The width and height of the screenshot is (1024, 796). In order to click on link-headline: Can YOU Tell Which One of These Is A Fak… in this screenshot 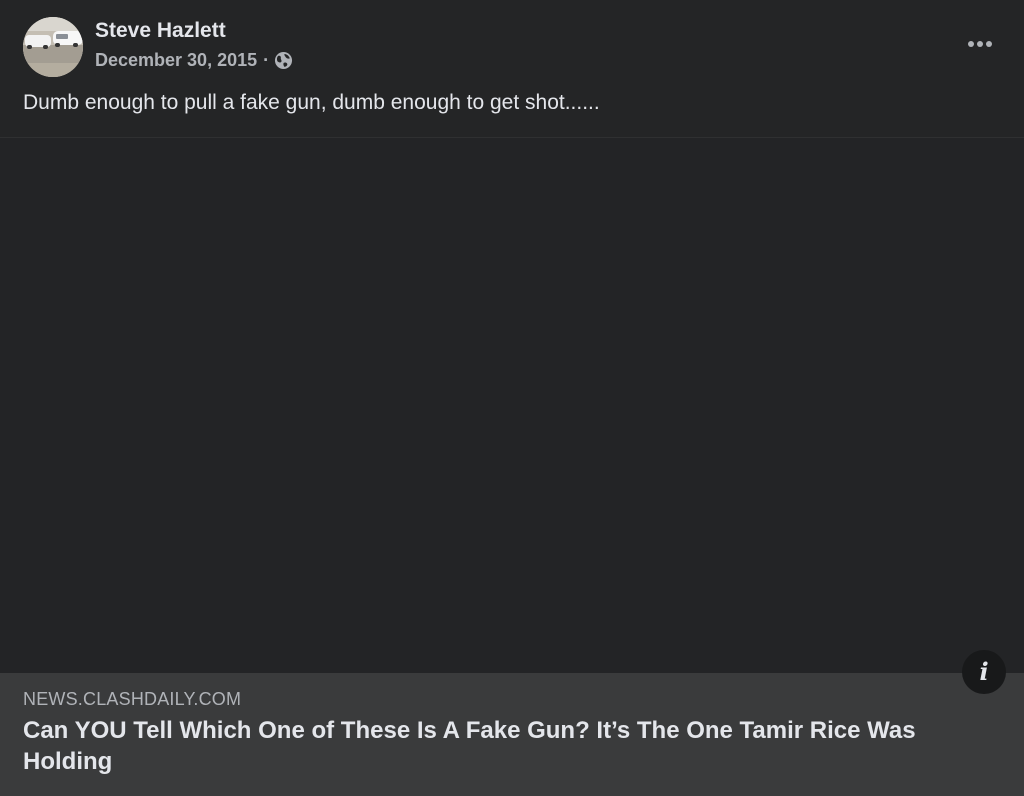, I will do `click(503, 746)`.